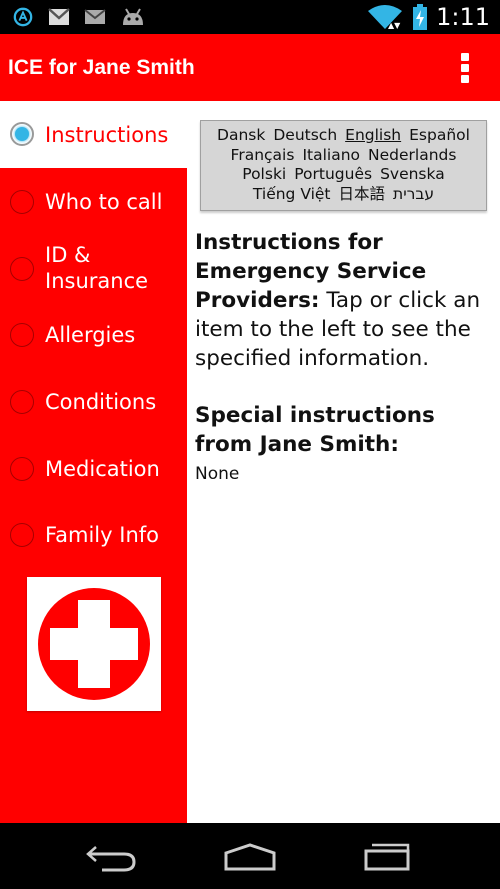  I want to click on system-nav-bar, so click(250, 856).